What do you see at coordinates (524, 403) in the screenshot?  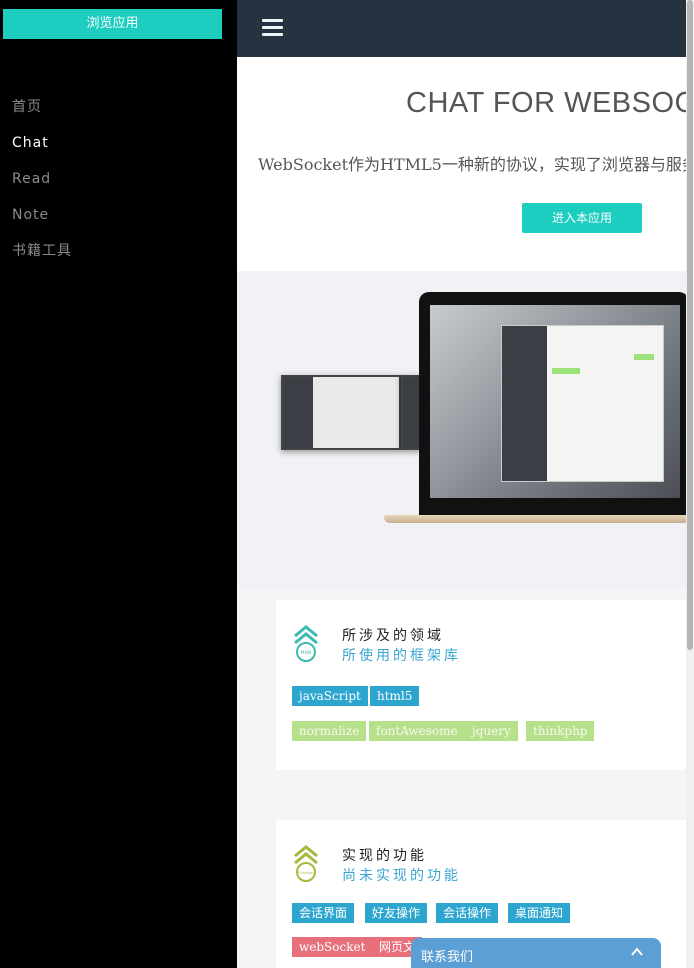 I see `chat-app-sidebar-preview` at bounding box center [524, 403].